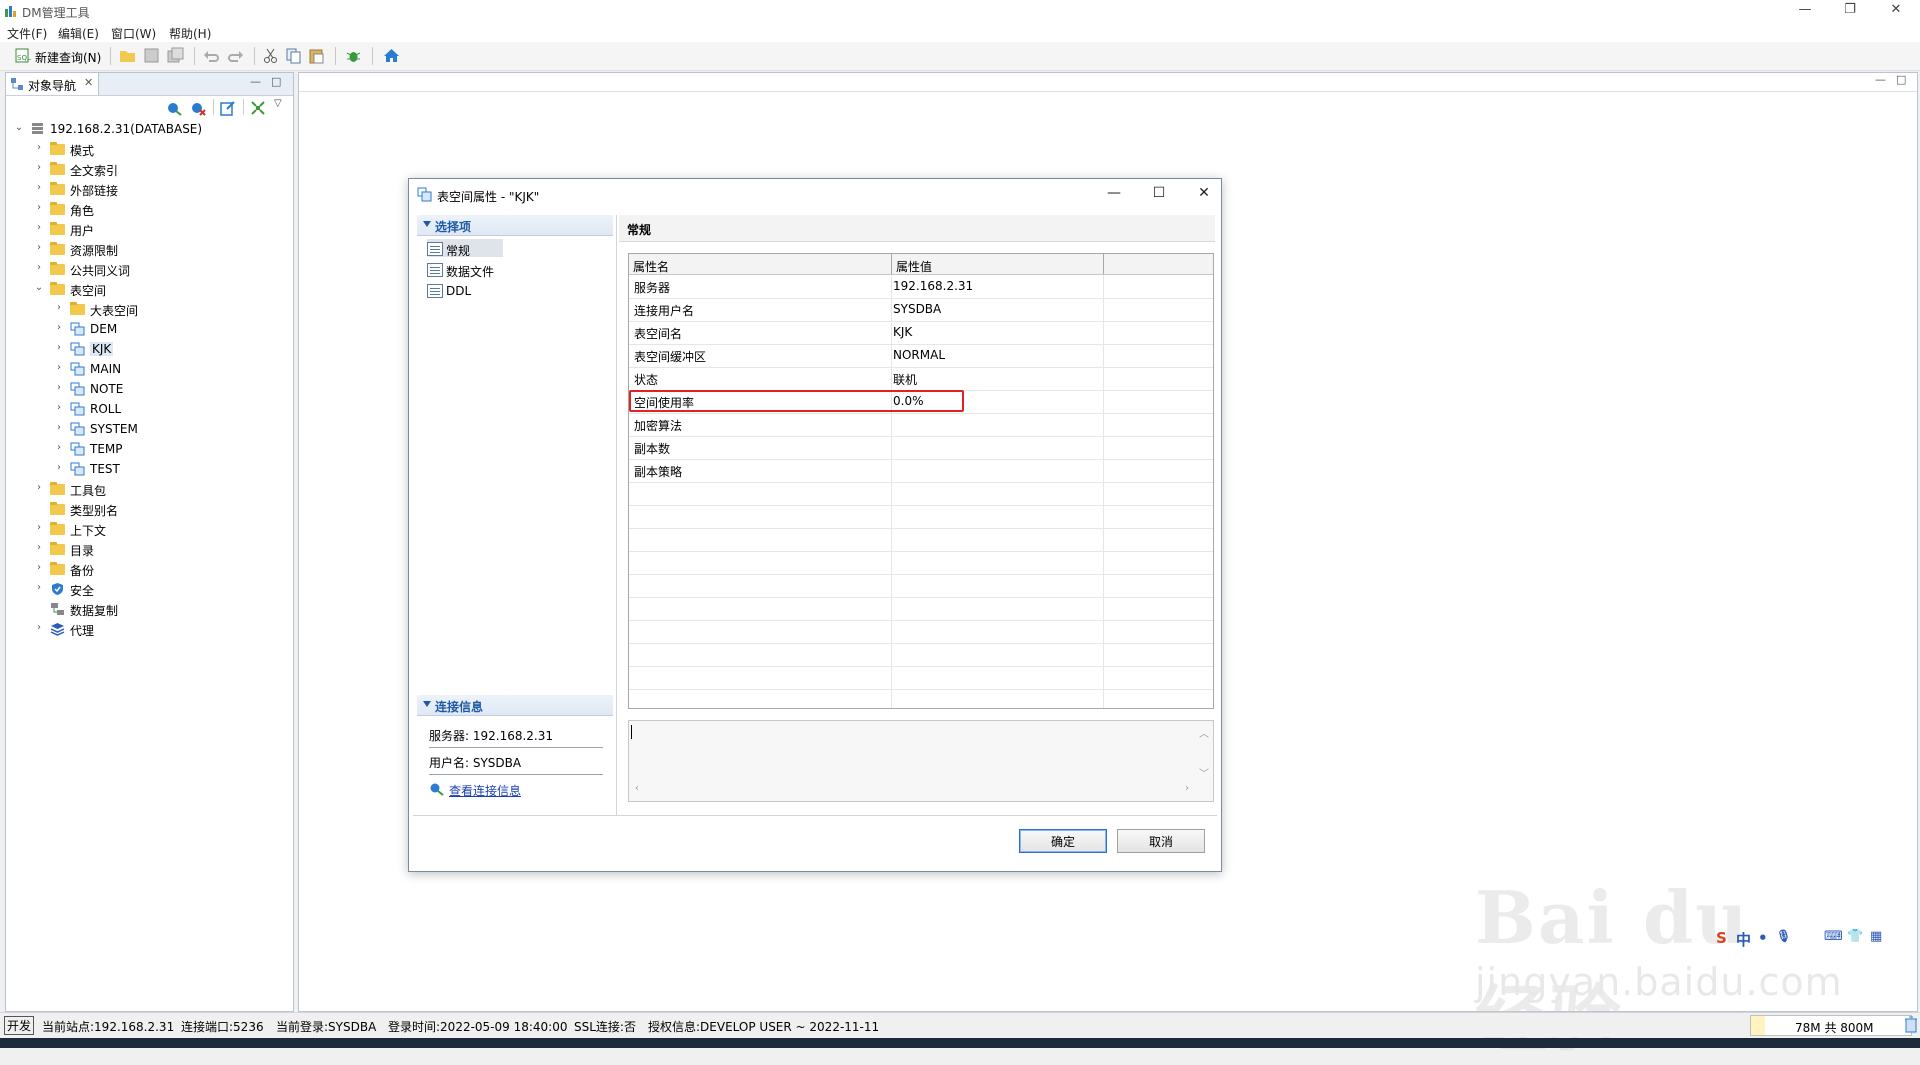 The height and width of the screenshot is (1065, 1920). Describe the element at coordinates (235, 55) in the screenshot. I see `redo-icon` at that location.